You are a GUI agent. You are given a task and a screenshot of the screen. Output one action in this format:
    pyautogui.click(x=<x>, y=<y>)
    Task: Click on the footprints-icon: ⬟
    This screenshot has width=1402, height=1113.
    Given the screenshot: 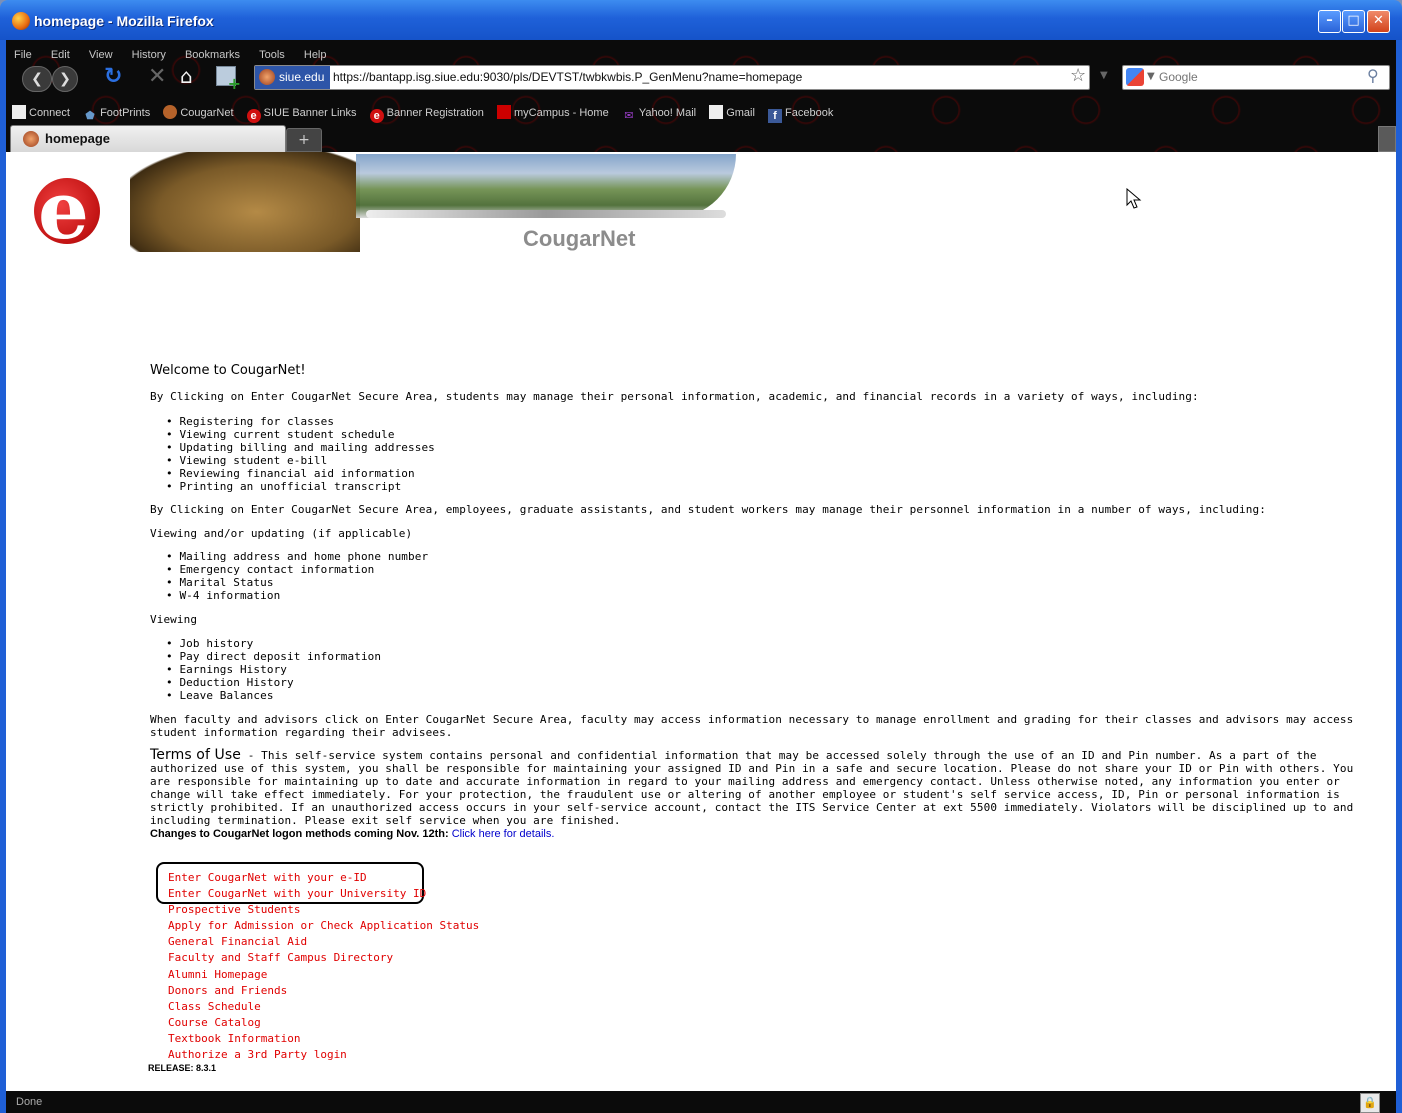 What is the action you would take?
    pyautogui.click(x=90, y=116)
    